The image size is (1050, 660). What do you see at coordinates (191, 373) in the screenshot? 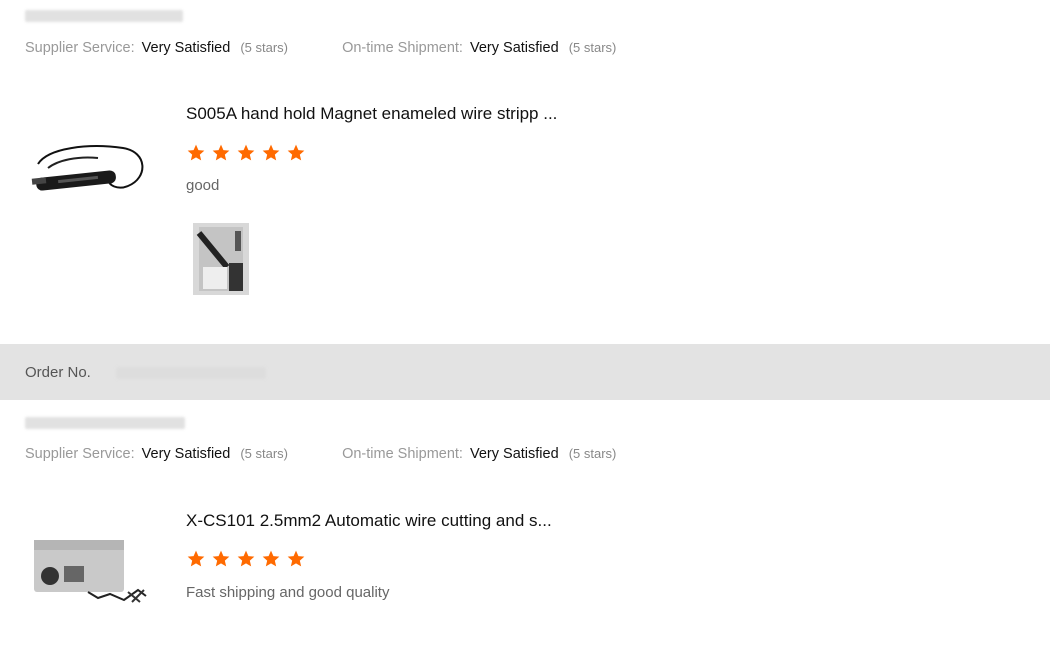
I see `blurred-order-number` at bounding box center [191, 373].